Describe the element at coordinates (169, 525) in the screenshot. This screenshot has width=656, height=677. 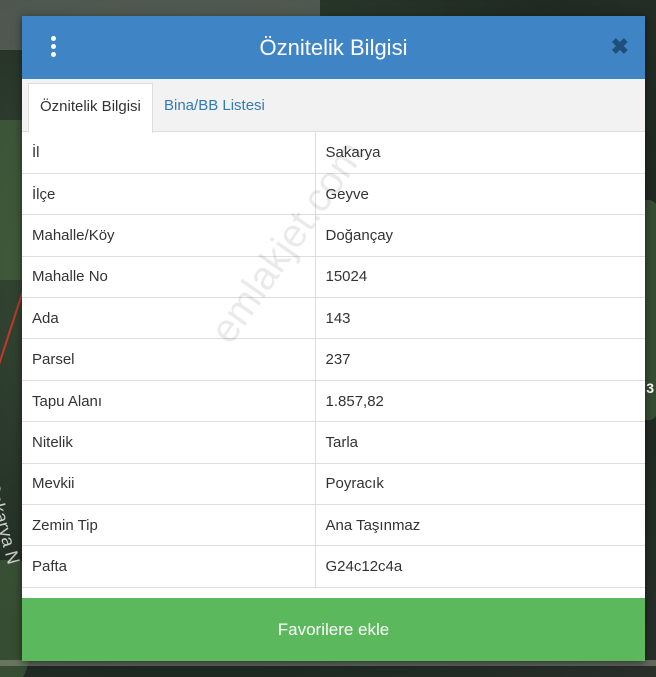
I see `attribute-key: Zemin Tip` at that location.